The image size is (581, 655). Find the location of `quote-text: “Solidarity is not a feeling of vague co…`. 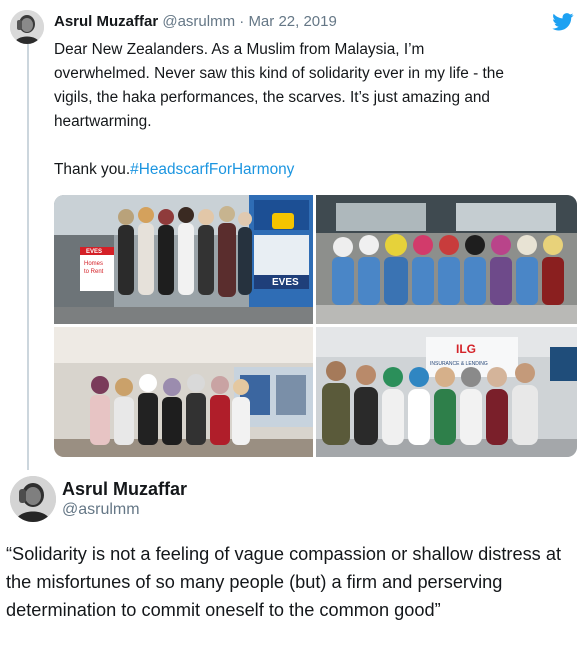

quote-text: “Solidarity is not a feeling of vague co… is located at coordinates (283, 582).